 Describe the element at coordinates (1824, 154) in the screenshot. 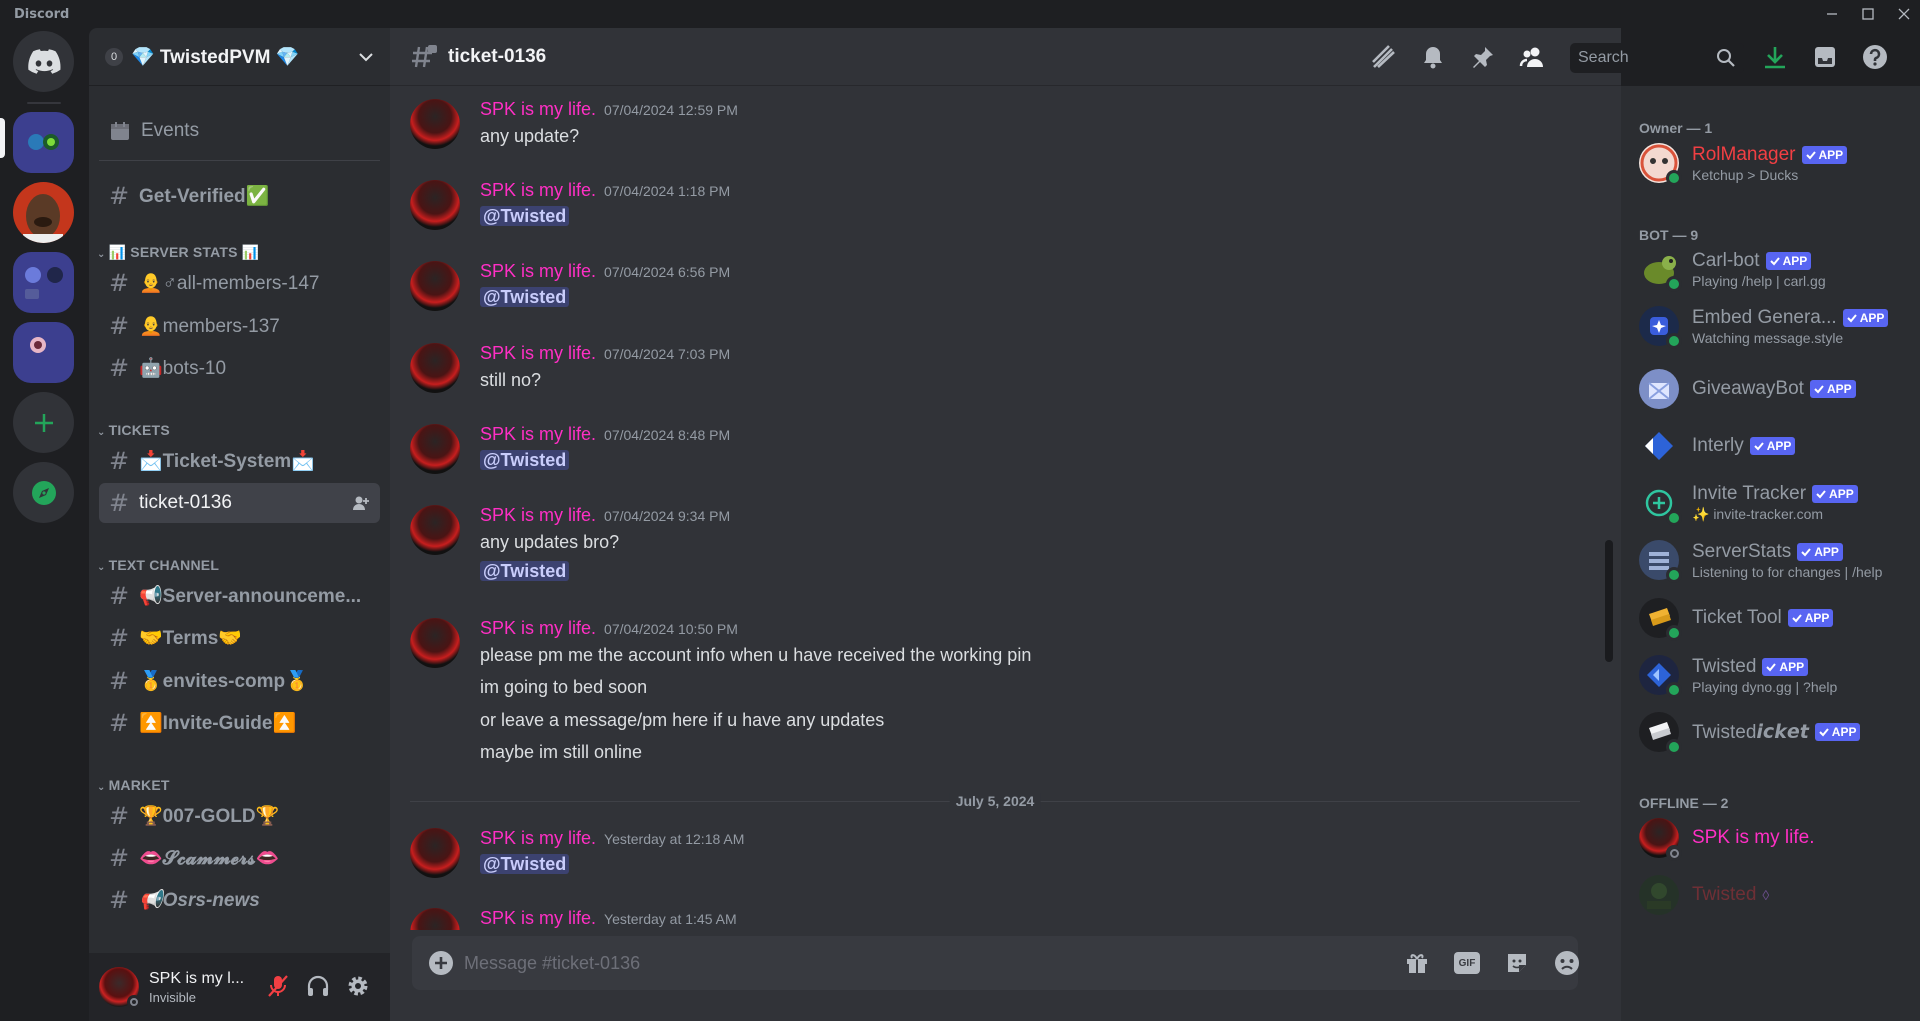

I see `app-badge: APP` at that location.